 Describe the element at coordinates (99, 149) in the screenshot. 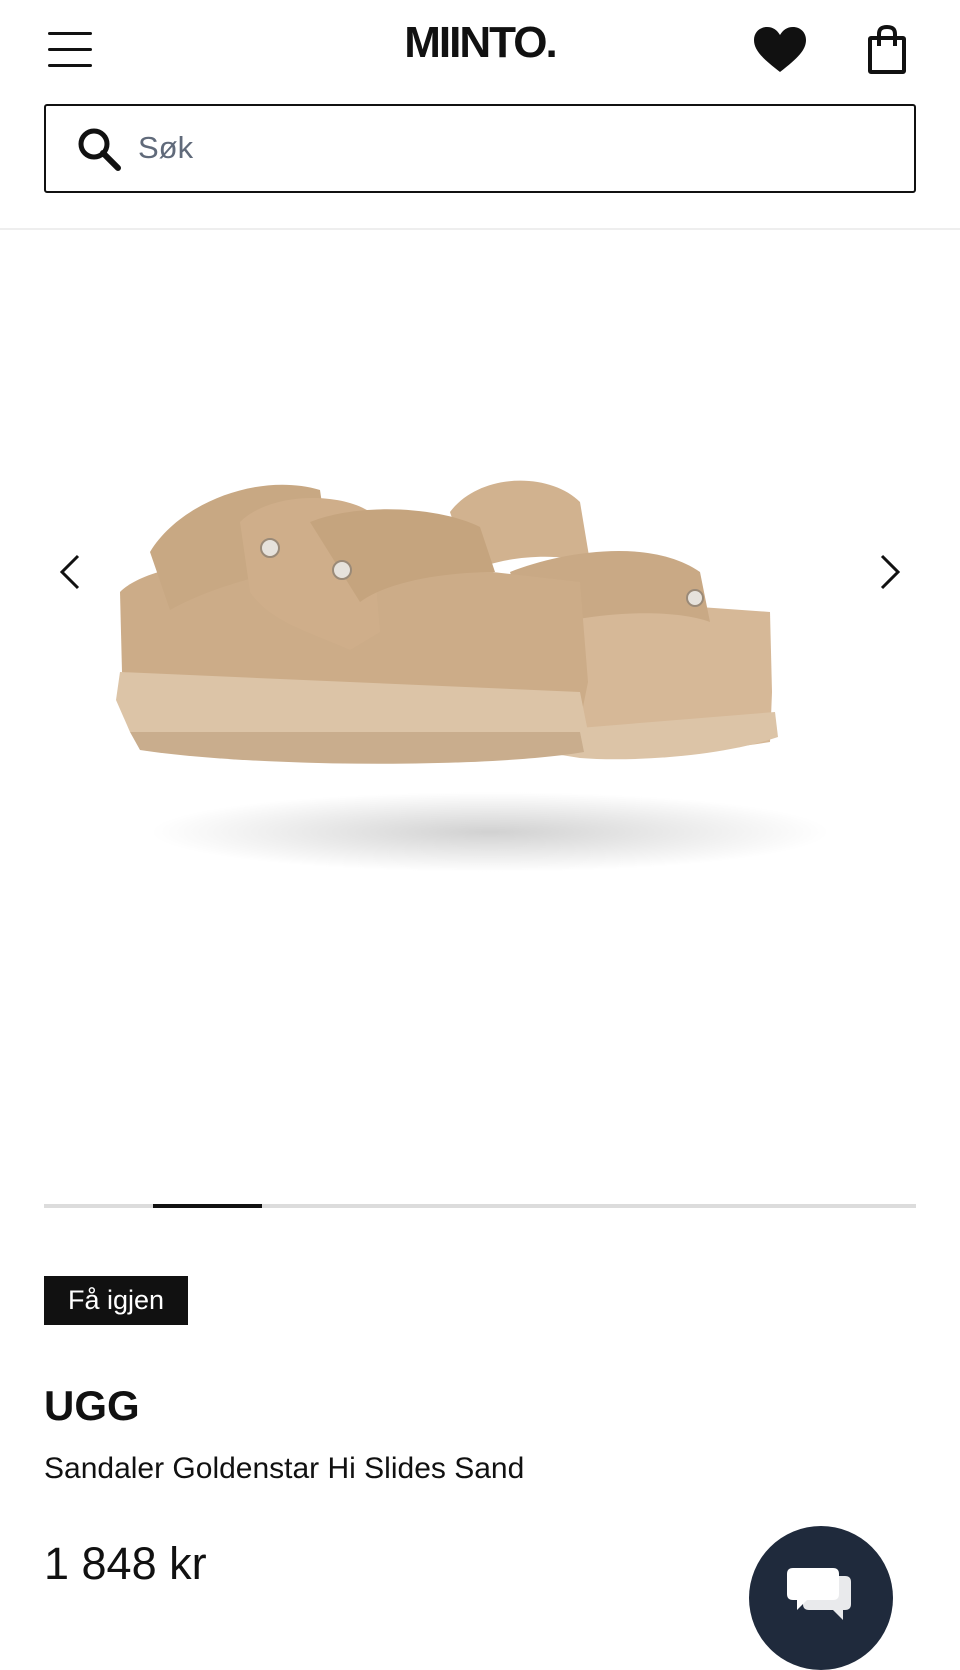

I see `search-icon` at that location.